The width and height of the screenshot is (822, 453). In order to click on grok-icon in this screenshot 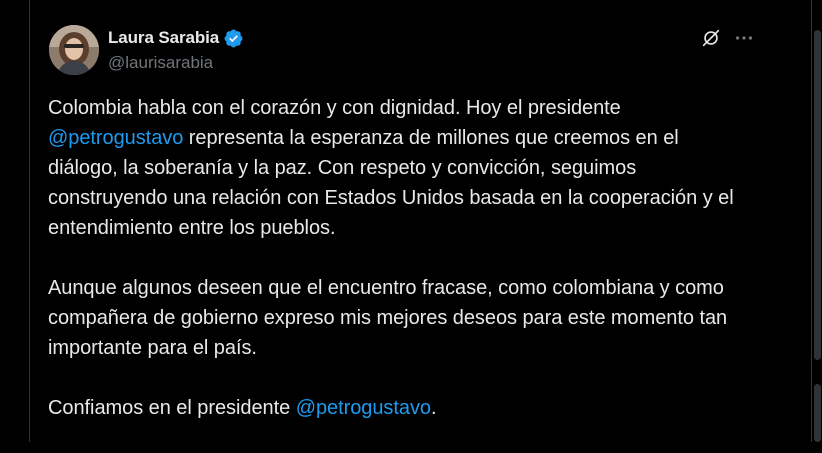, I will do `click(711, 38)`.